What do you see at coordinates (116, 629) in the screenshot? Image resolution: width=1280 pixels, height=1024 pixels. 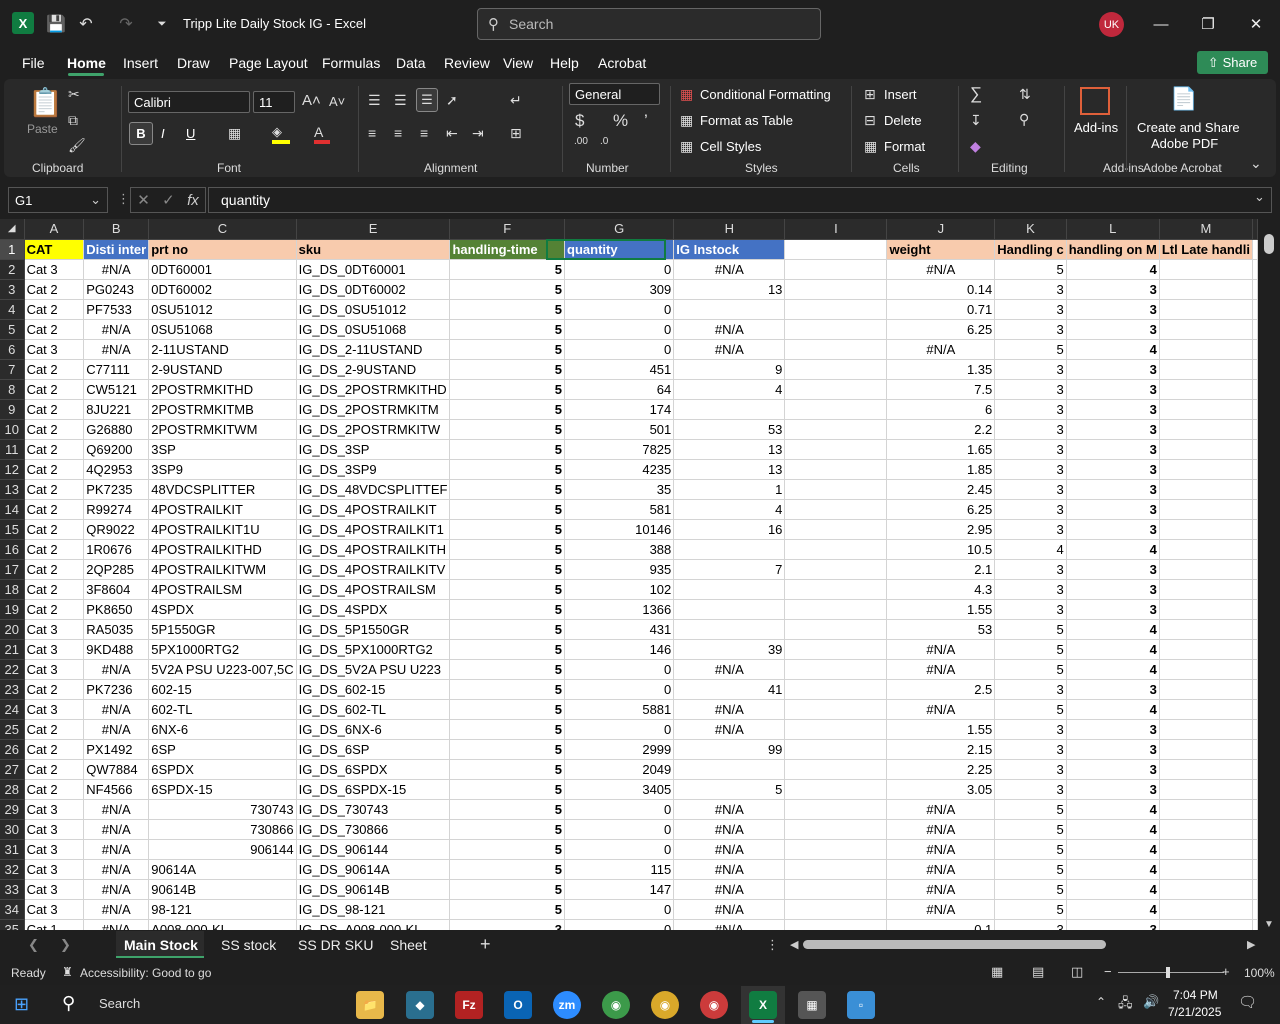 I see `cell: RA5035` at bounding box center [116, 629].